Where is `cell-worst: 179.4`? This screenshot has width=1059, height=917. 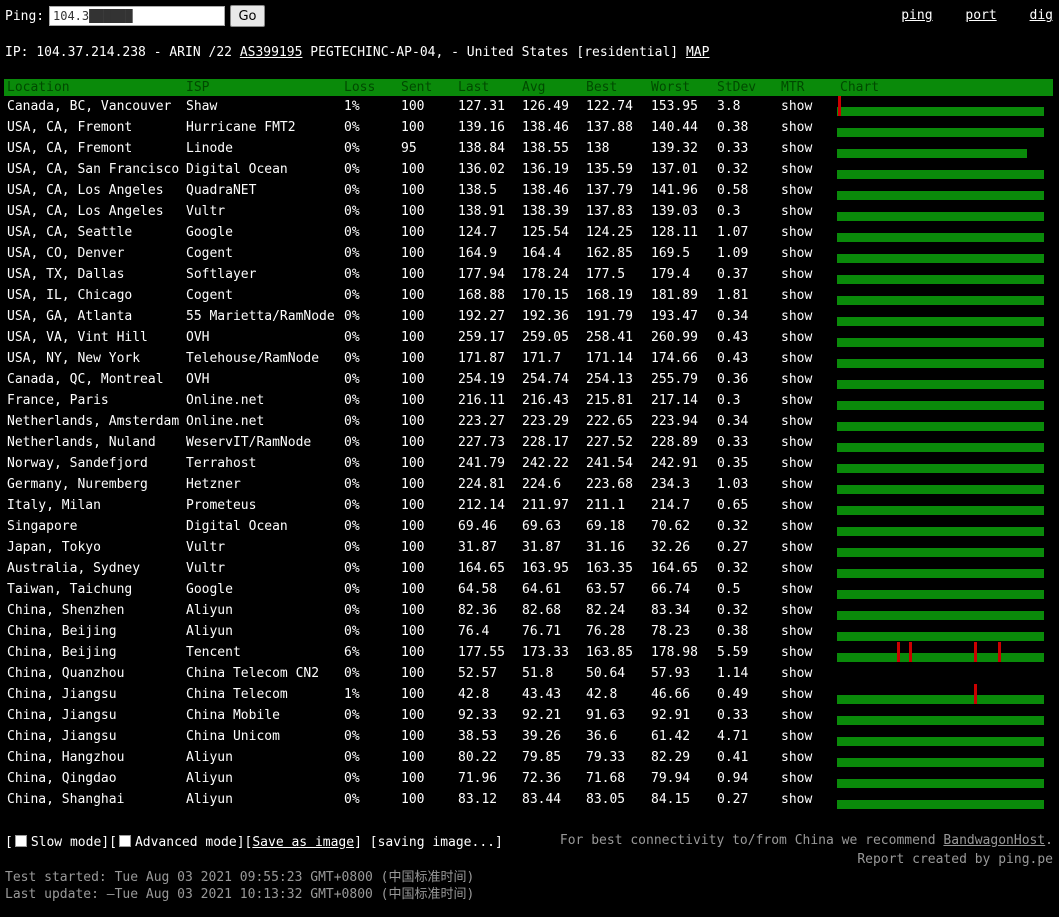
cell-worst: 179.4 is located at coordinates (671, 274).